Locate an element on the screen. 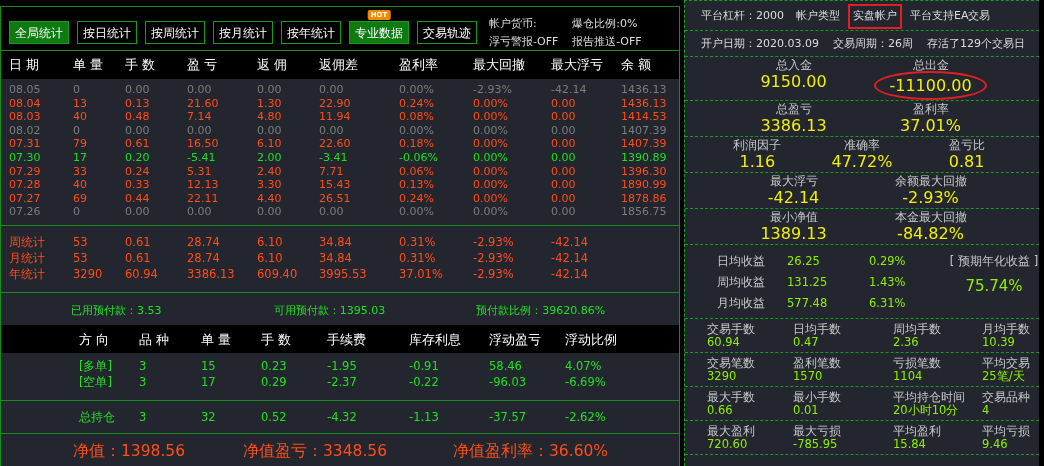 This screenshot has width=1044, height=466. stat-value: 37.01% is located at coordinates (930, 125).